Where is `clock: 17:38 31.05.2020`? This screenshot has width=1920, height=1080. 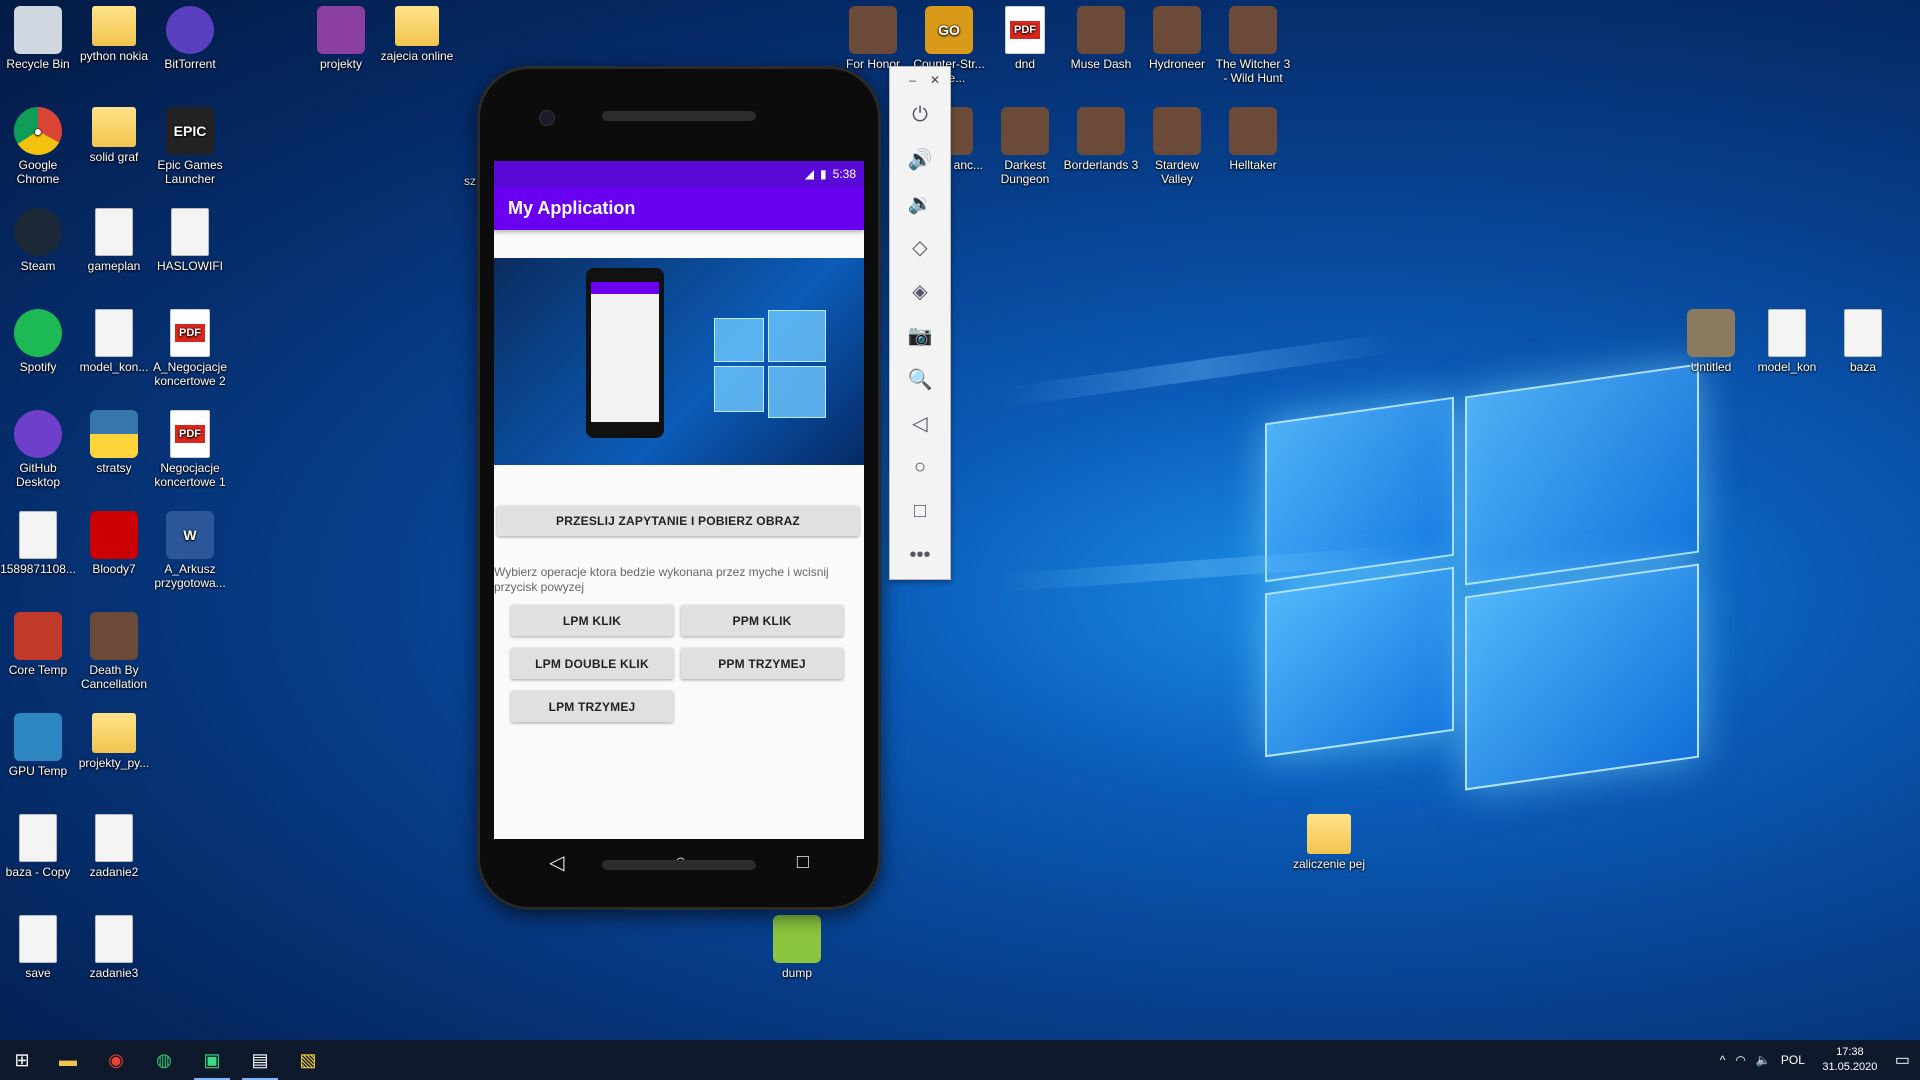 clock: 17:38 31.05.2020 is located at coordinates (1850, 1060).